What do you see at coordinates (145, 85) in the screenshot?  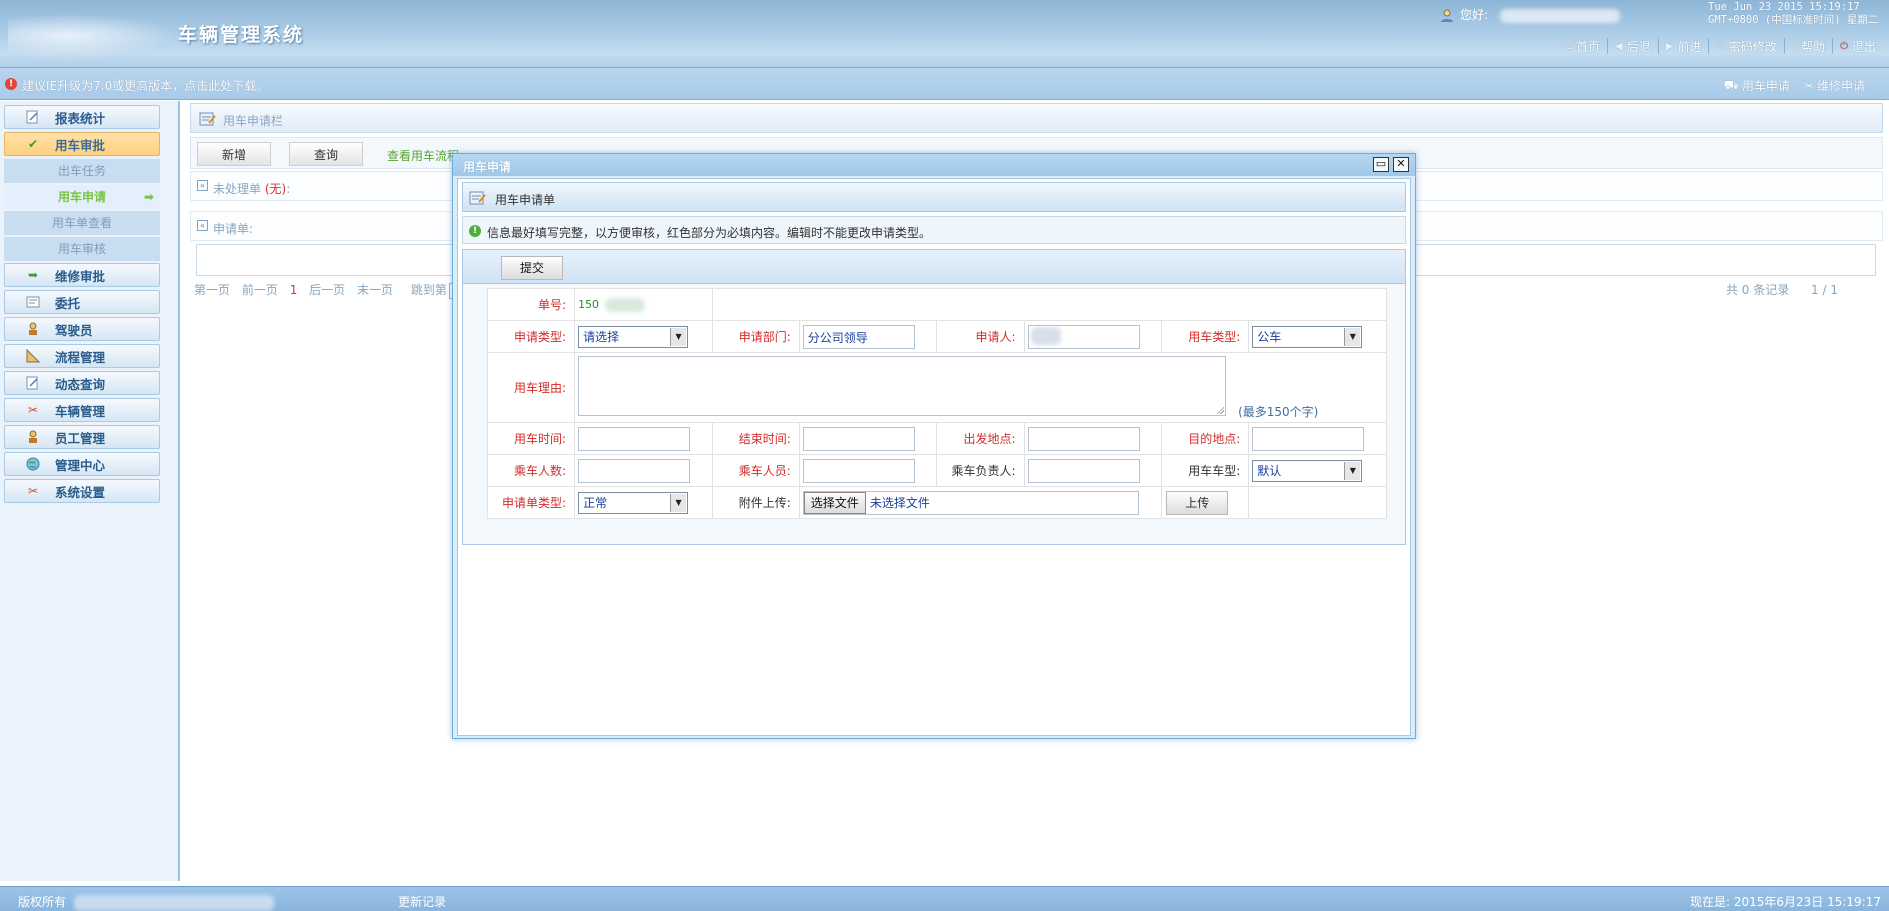 I see `ie-upgrade-notice: 建议IE升级为7.0或更高版本，点击此处下载。` at bounding box center [145, 85].